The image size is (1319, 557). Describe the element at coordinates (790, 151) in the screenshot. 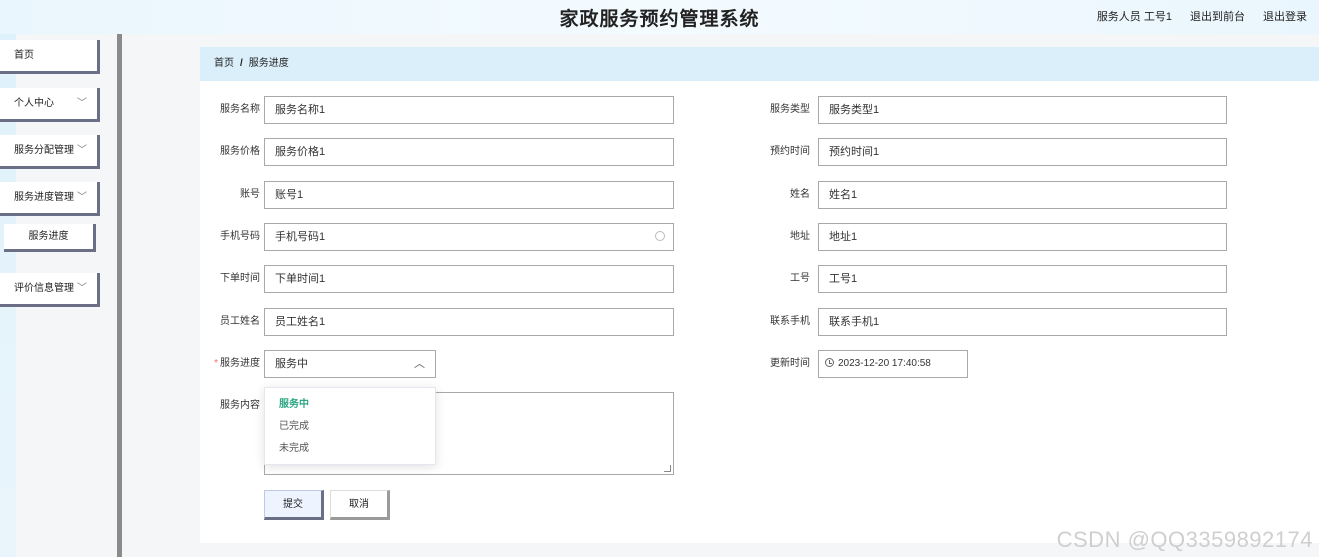

I see `booking-time-label: 预约时间` at that location.